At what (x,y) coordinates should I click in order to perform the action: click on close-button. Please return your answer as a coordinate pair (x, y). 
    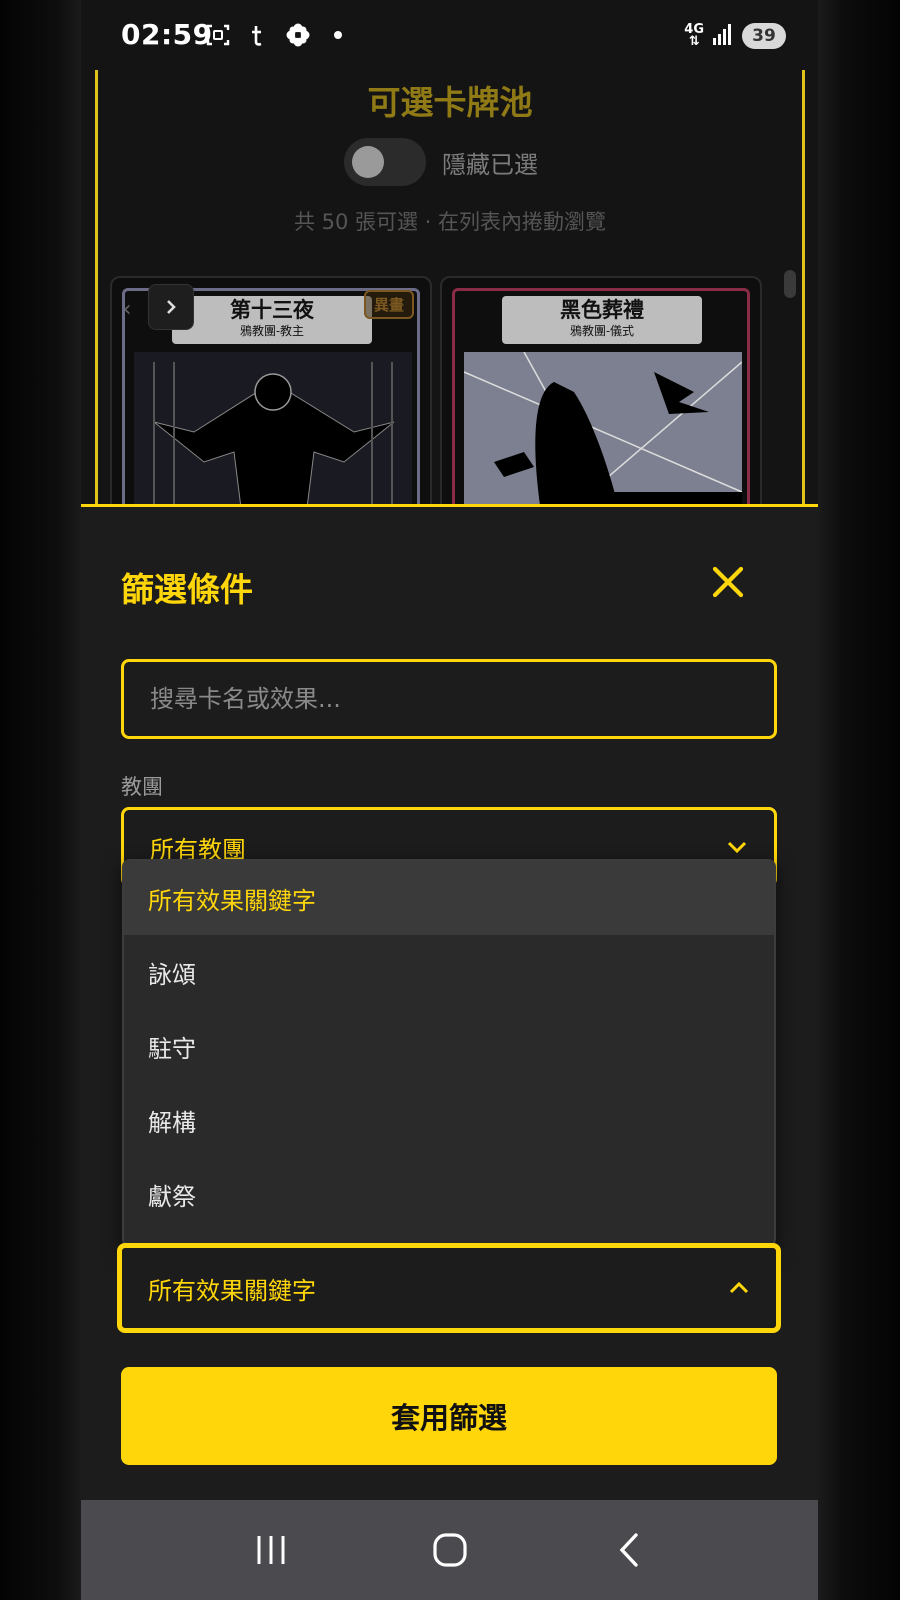
    Looking at the image, I should click on (728, 582).